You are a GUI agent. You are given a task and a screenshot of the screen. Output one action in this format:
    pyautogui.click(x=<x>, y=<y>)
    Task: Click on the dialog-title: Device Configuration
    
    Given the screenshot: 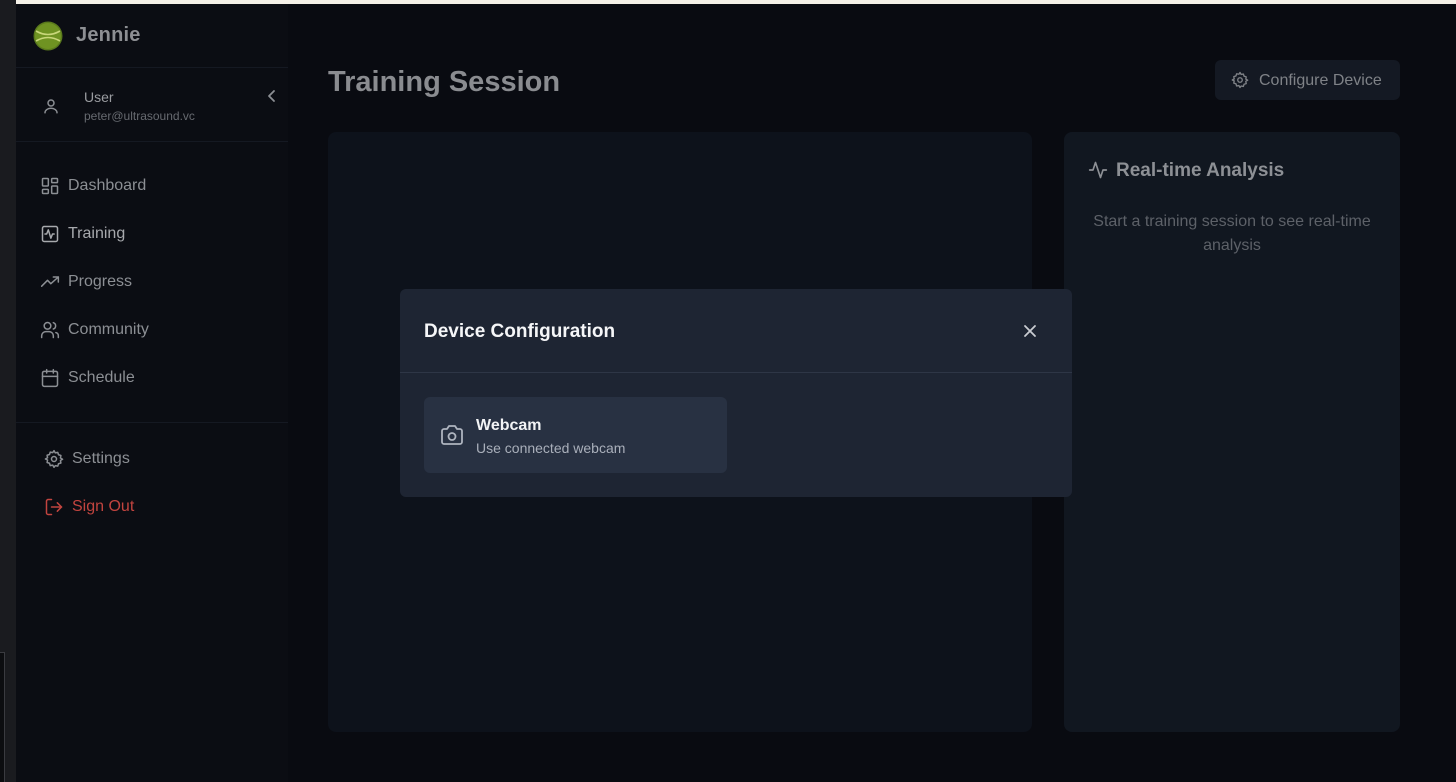 What is the action you would take?
    pyautogui.click(x=520, y=331)
    